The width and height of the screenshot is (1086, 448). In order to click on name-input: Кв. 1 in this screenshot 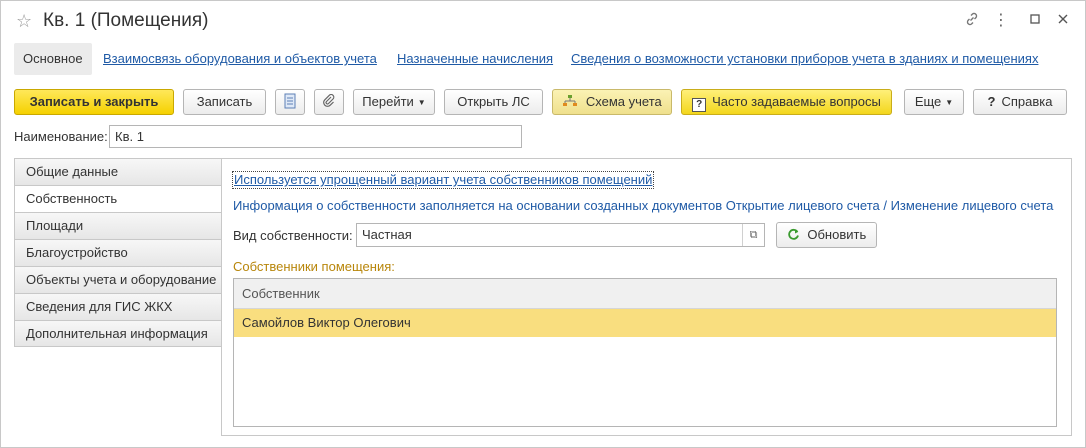, I will do `click(315, 136)`.